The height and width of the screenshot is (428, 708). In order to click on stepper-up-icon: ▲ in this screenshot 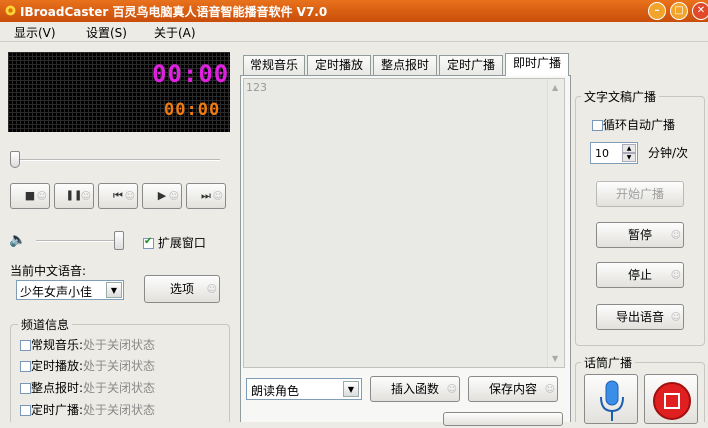, I will do `click(629, 148)`.